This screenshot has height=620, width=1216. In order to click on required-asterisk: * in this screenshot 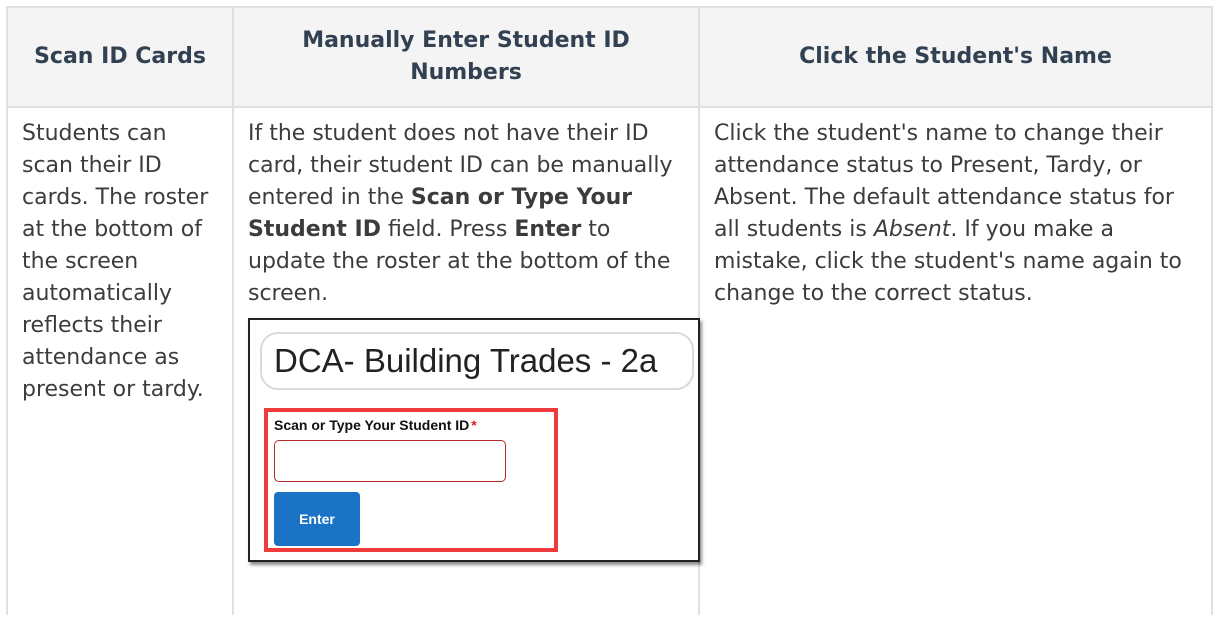, I will do `click(474, 425)`.